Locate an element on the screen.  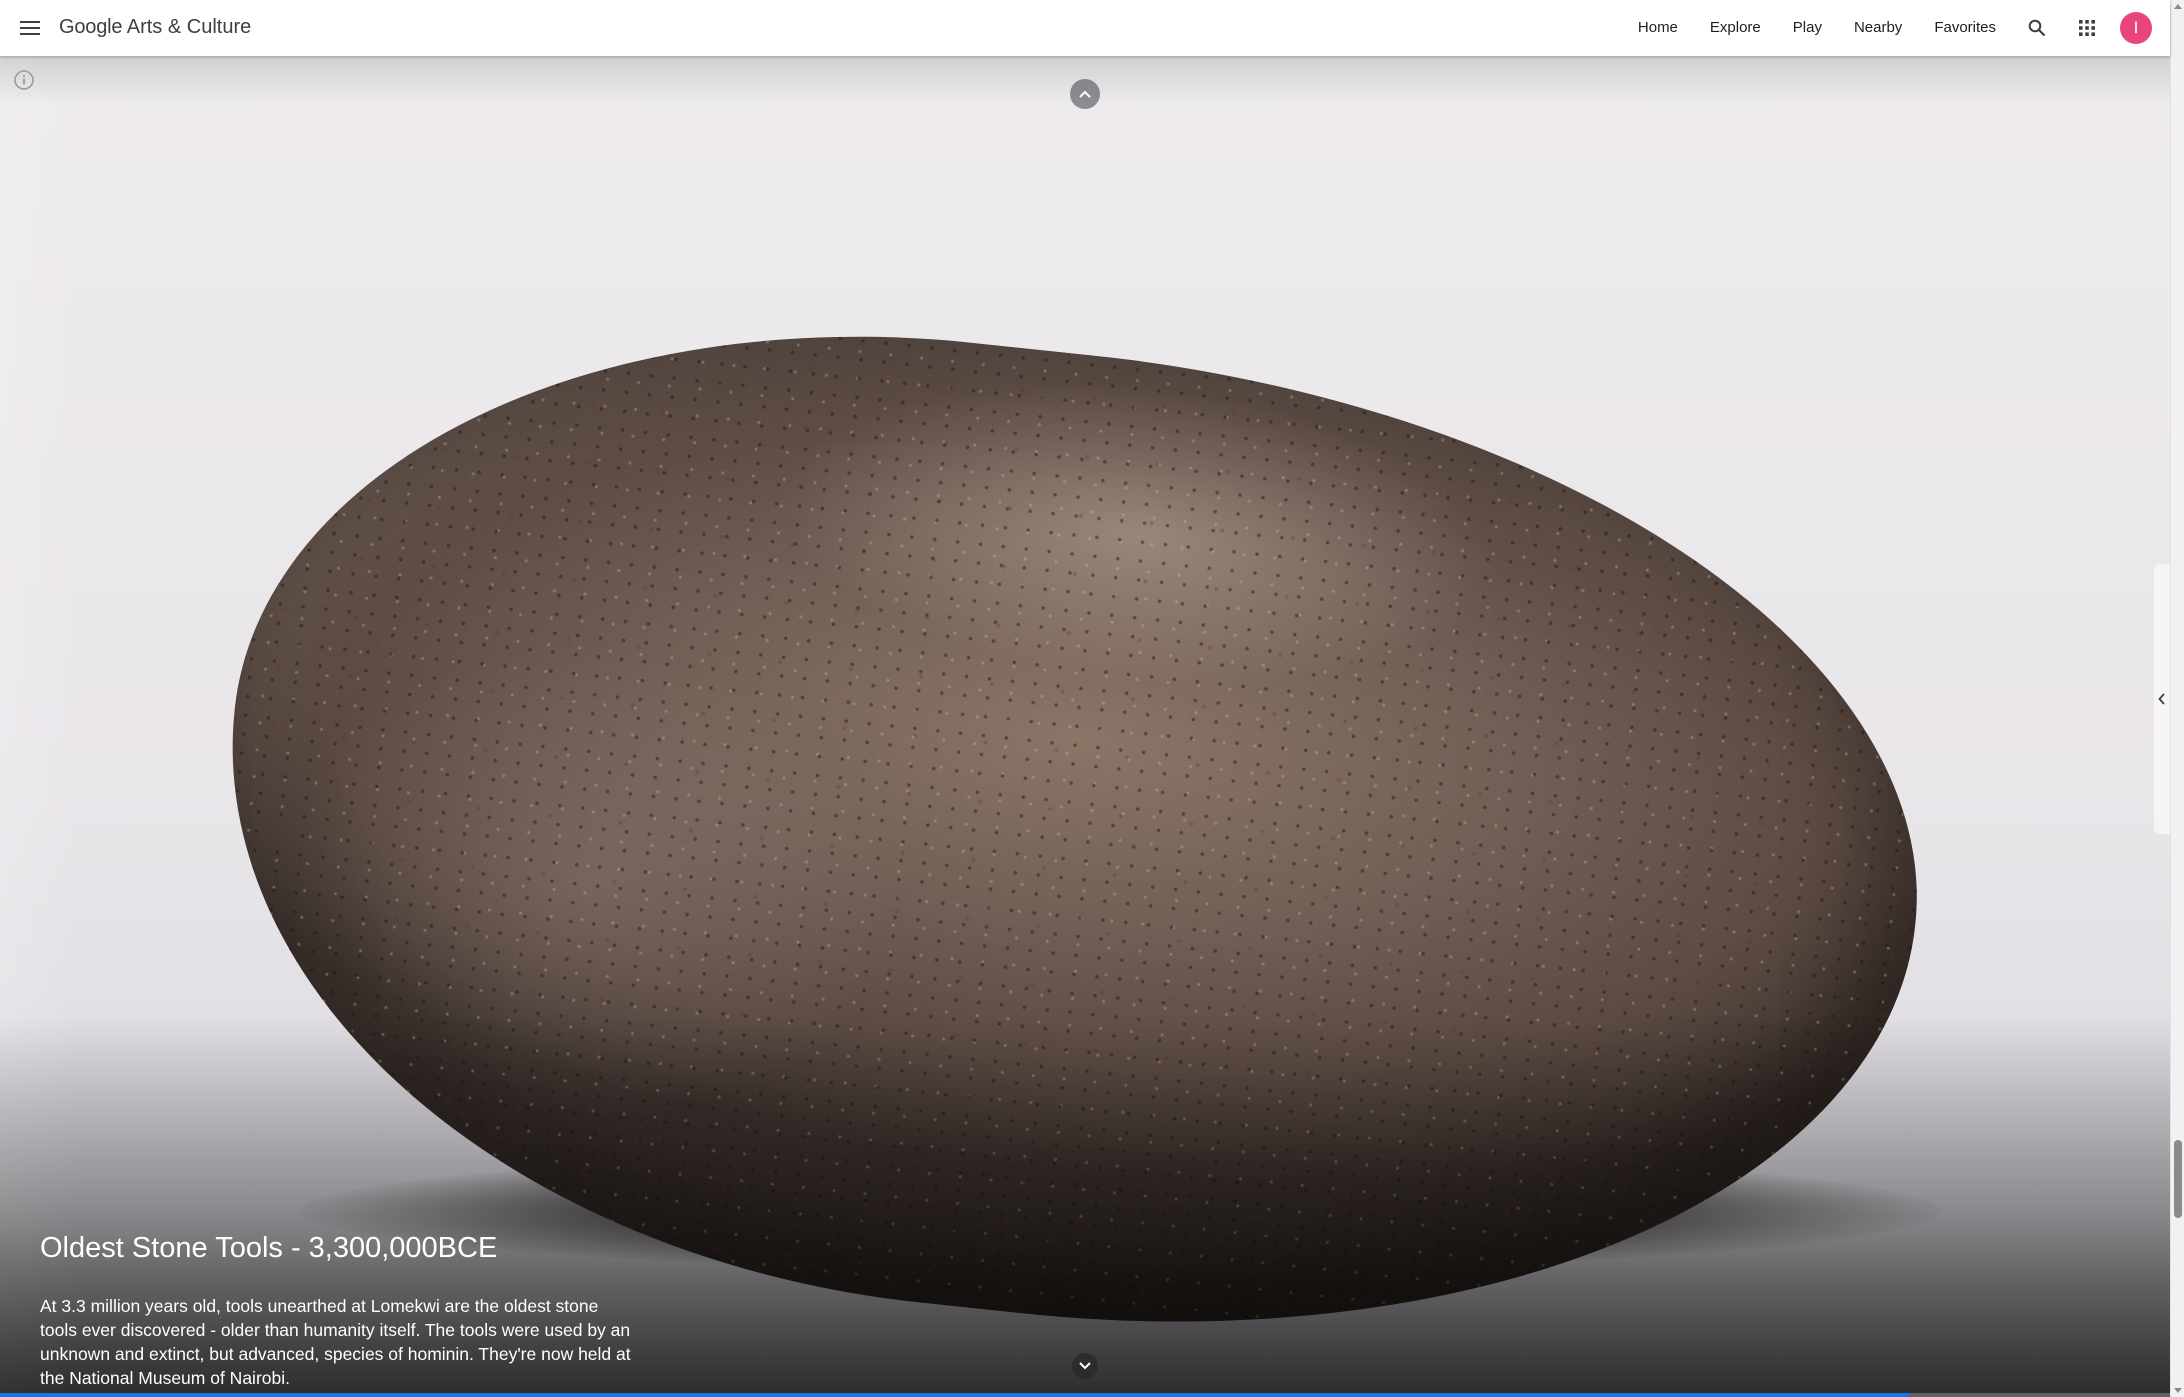
avatar: I is located at coordinates (2136, 28).